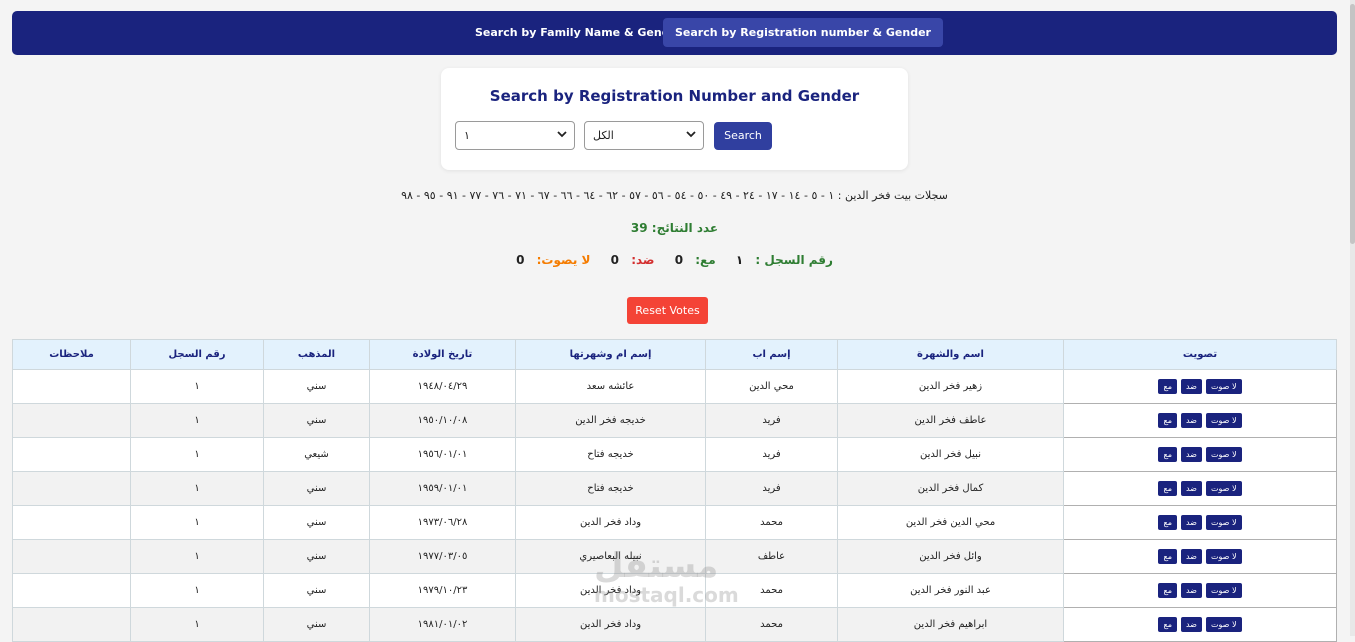  What do you see at coordinates (950, 556) in the screenshot?
I see `cell-name: وائل فخر الدين` at bounding box center [950, 556].